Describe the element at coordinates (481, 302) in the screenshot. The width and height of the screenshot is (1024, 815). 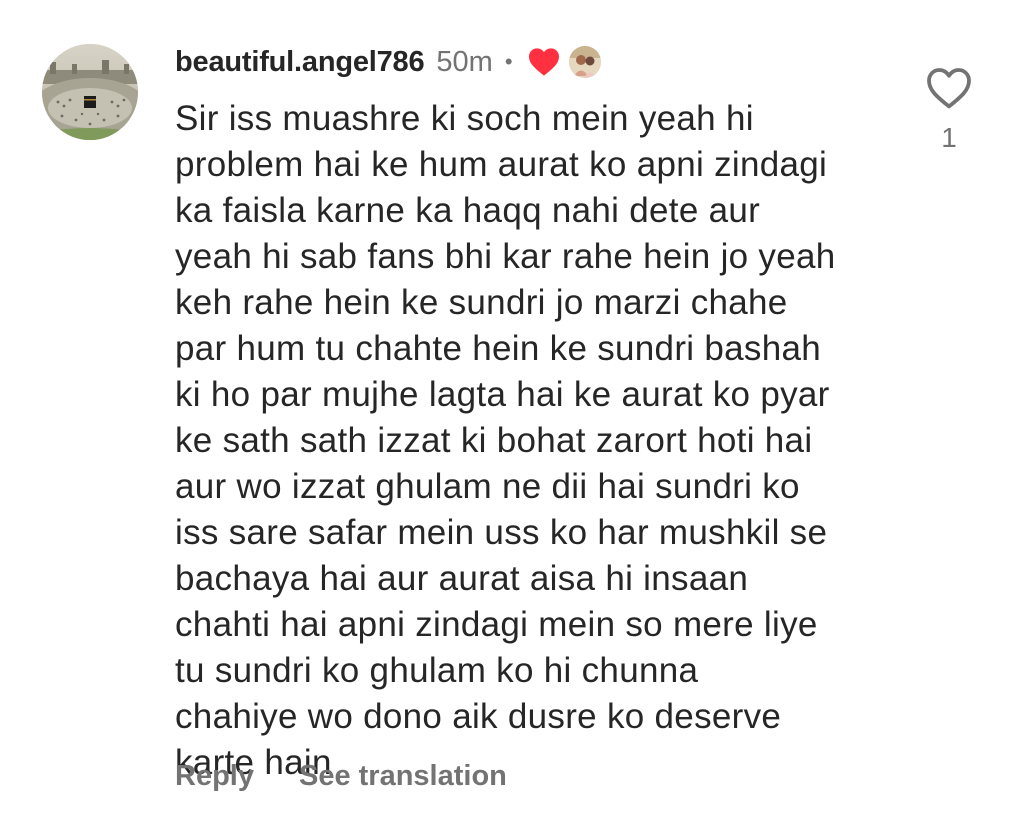
I see `comment-text-line: keh rahe hein ke sundri jo marzi chahe` at that location.